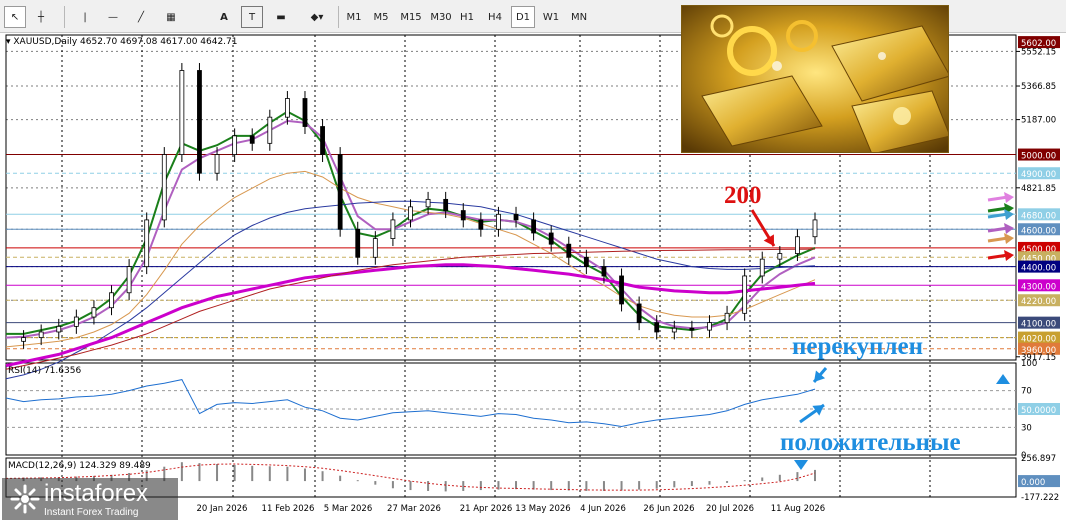 The height and width of the screenshot is (523, 1066). I want to click on gold-bars-image, so click(815, 79).